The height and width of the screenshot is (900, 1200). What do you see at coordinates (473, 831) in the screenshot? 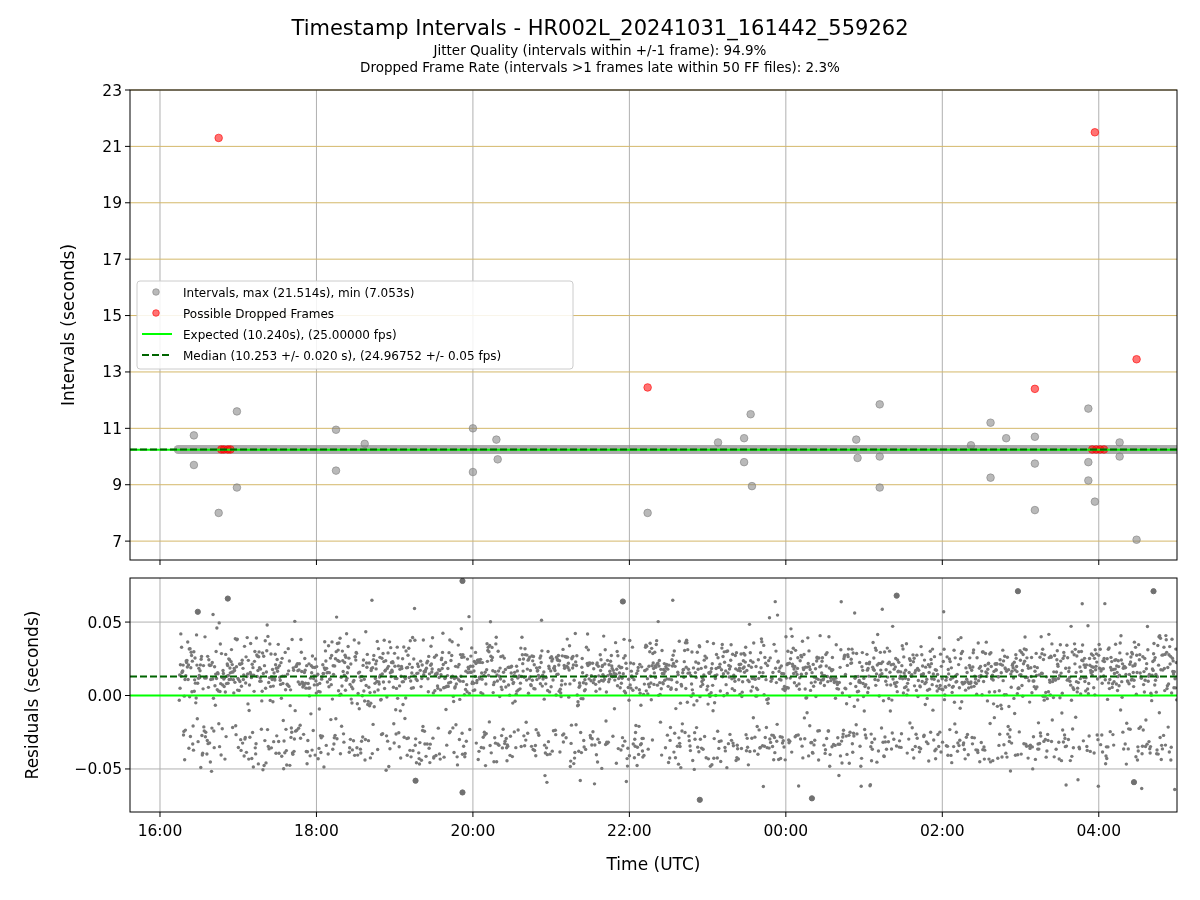
I see `x-tick-label: 20:00` at bounding box center [473, 831].